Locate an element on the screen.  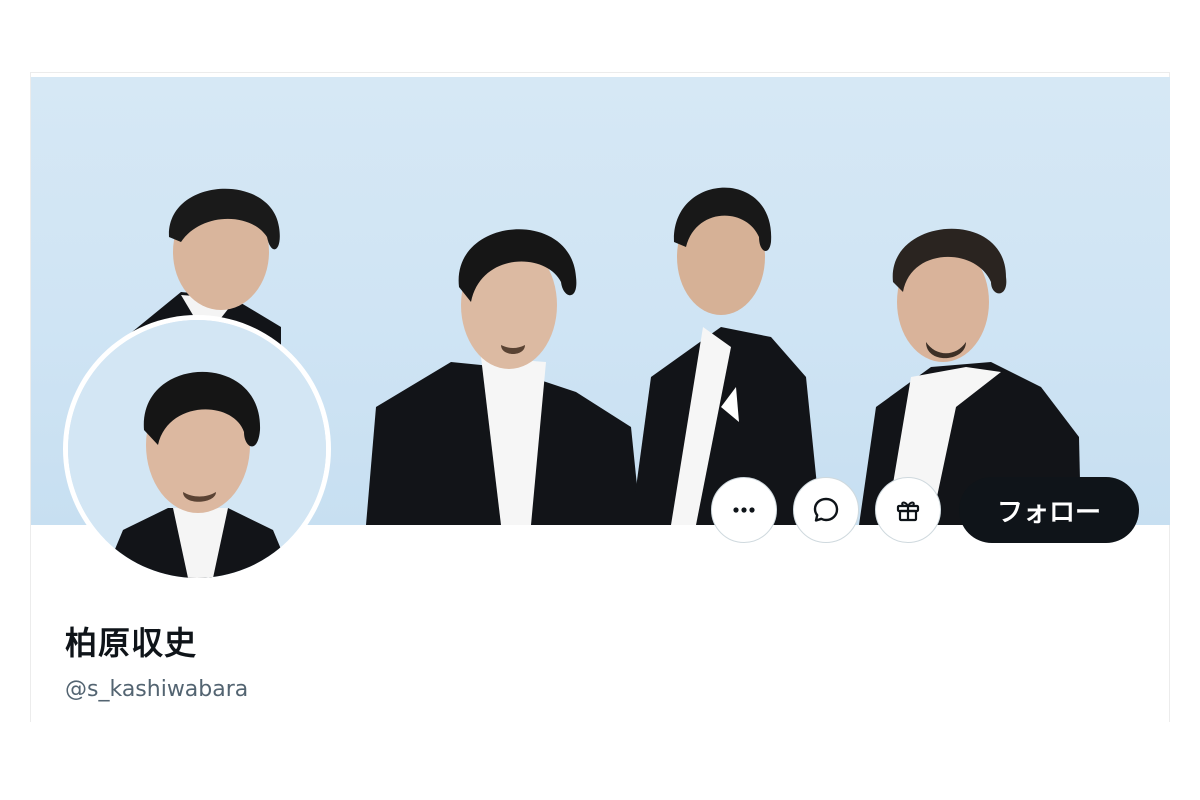
gift-icon is located at coordinates (908, 511).